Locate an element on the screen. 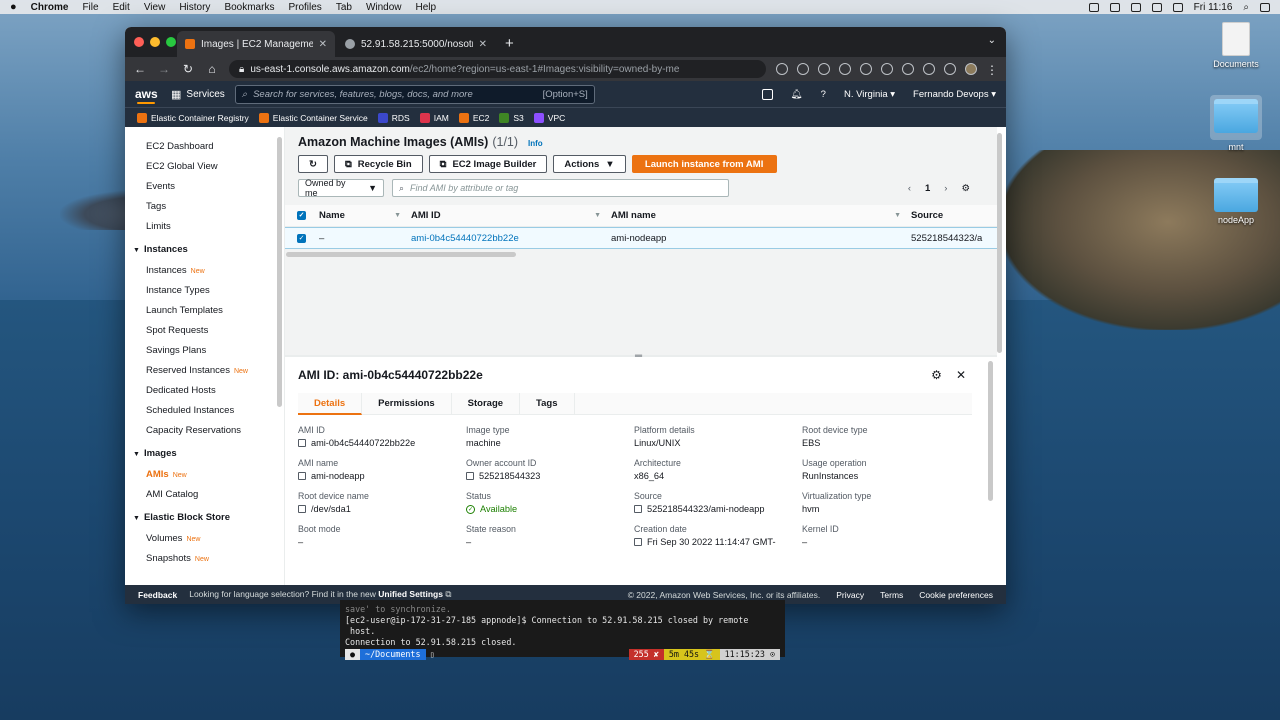  desktop-icon-mnt: mnt is located at coordinates (1236, 123).